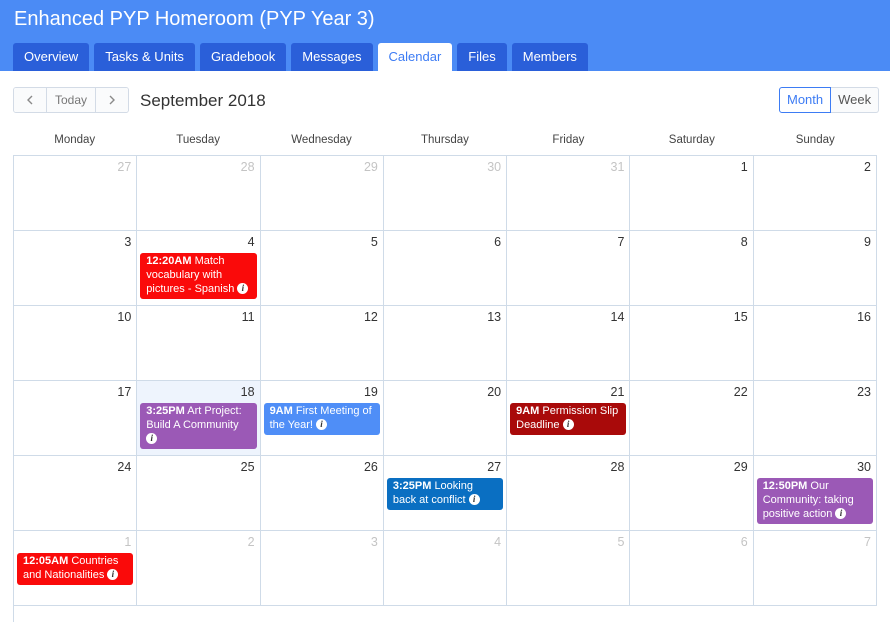 Image resolution: width=890 pixels, height=622 pixels. I want to click on week-view-button: Week, so click(855, 100).